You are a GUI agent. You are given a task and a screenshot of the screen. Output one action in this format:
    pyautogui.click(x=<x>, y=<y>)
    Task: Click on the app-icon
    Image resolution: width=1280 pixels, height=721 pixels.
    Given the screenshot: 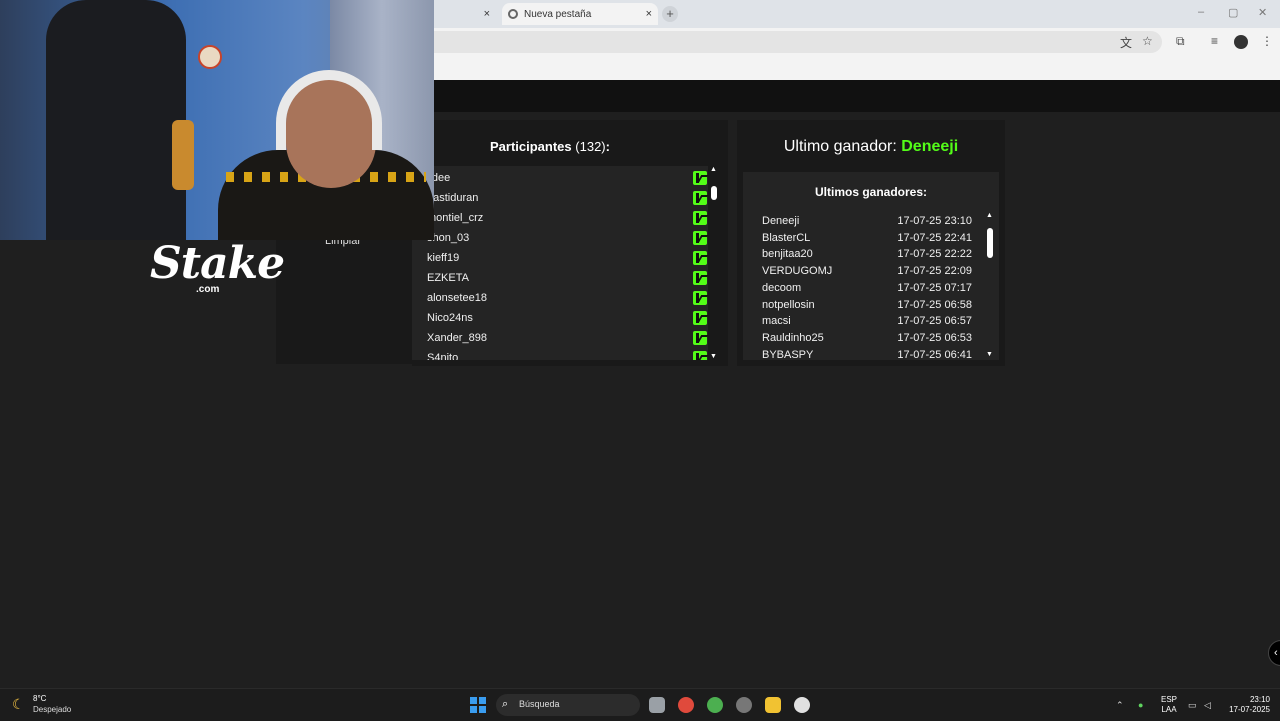 What is the action you would take?
    pyautogui.click(x=744, y=705)
    